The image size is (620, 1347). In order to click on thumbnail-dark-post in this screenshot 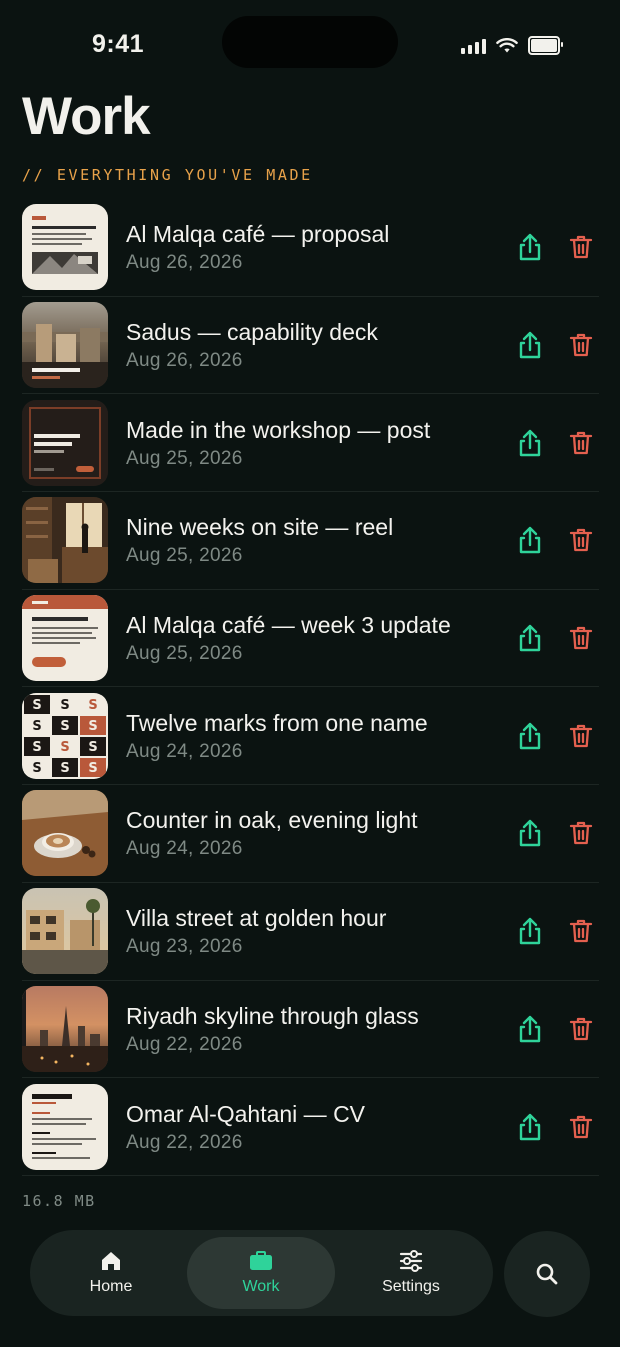, I will do `click(65, 442)`.